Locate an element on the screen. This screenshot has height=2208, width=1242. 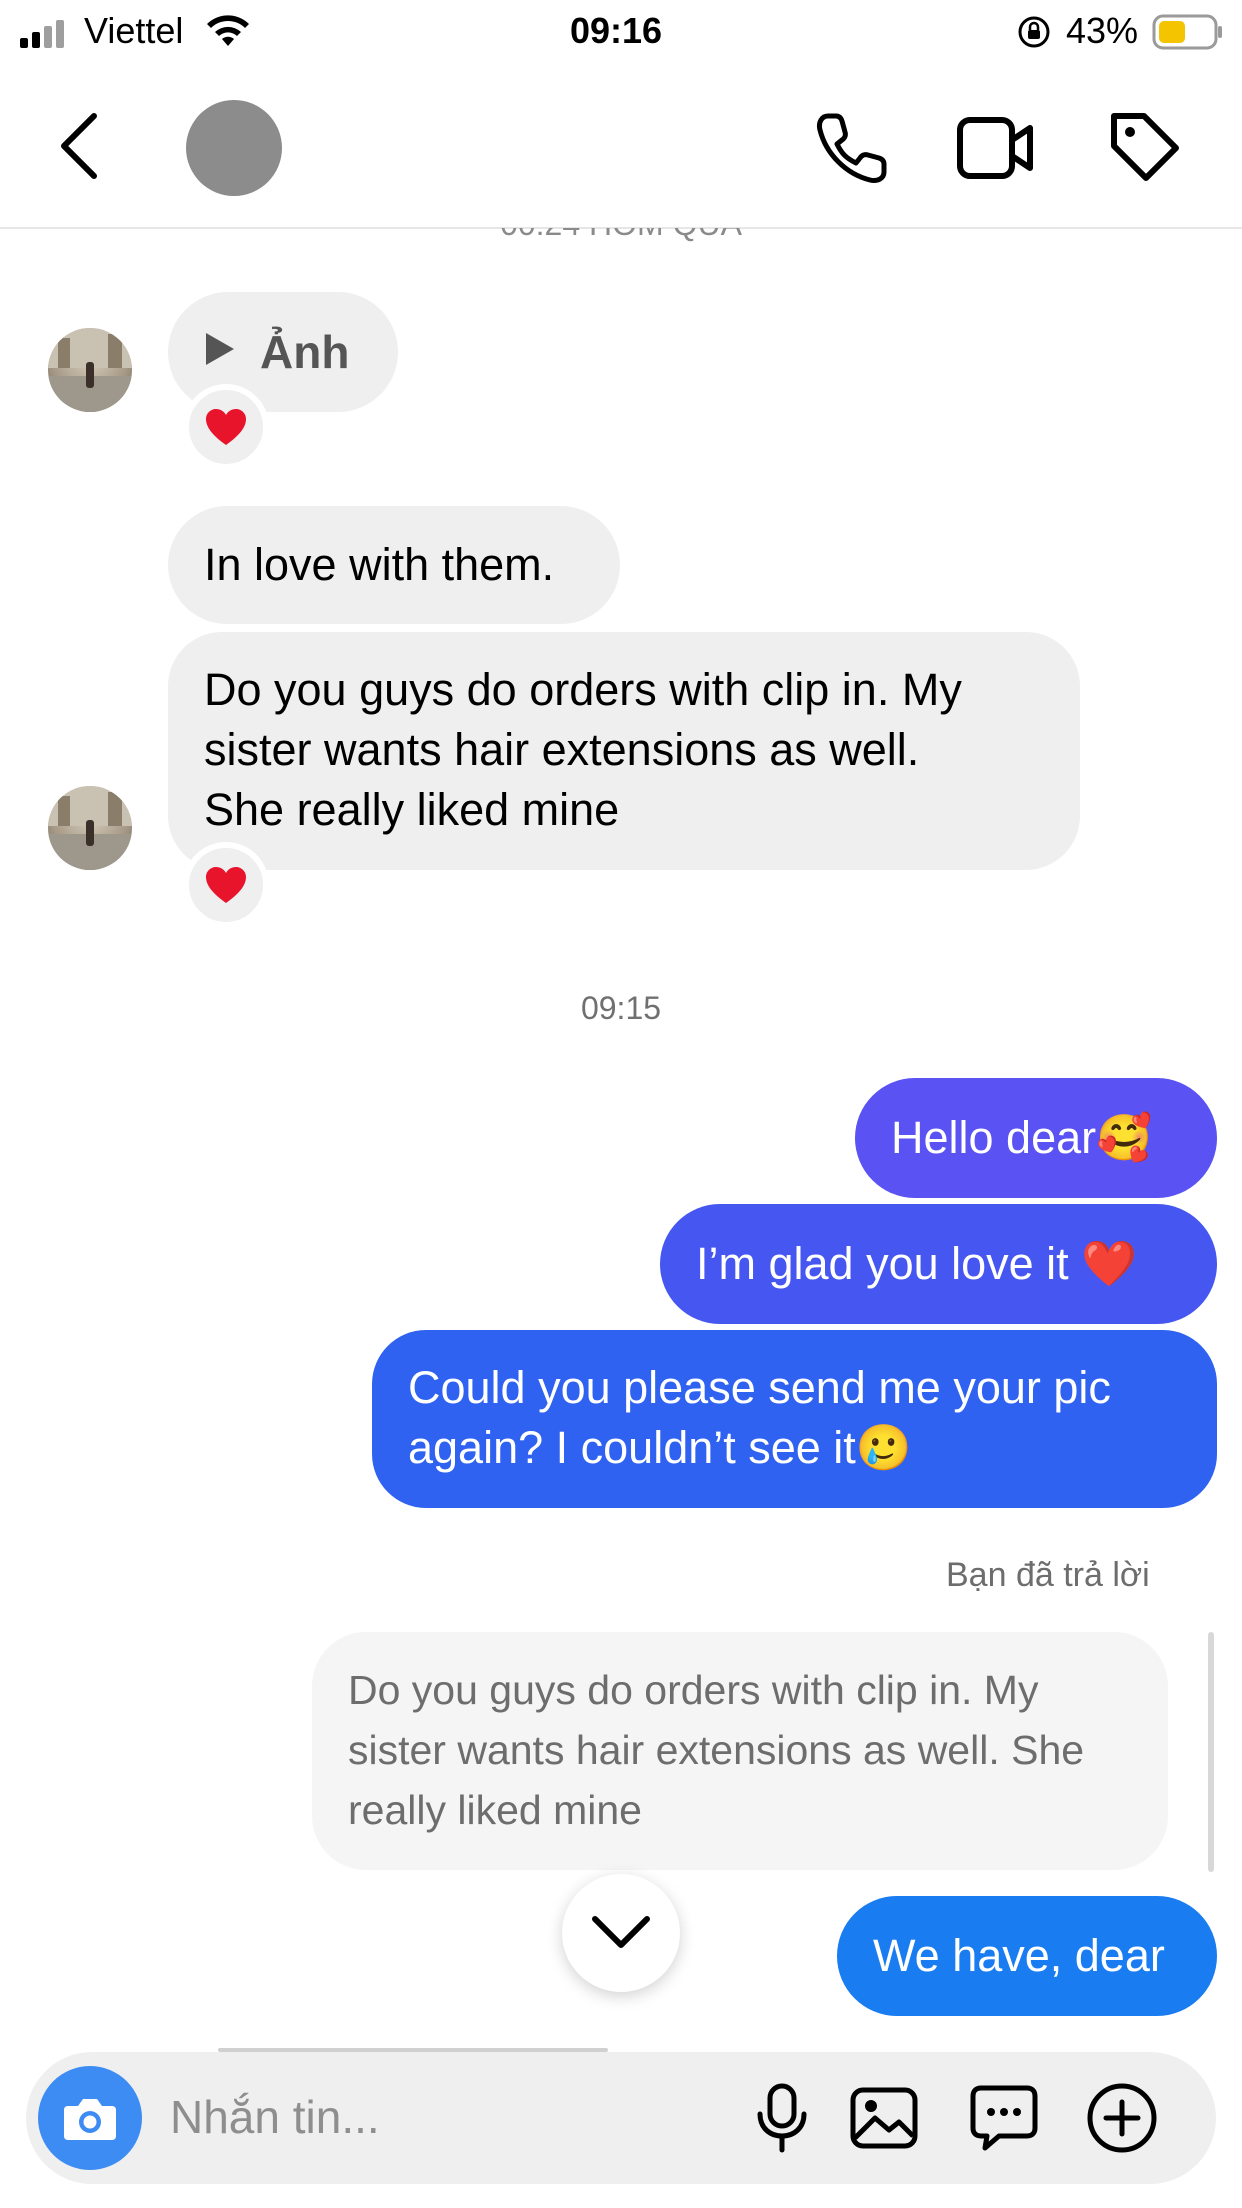
battery-percent: 43% is located at coordinates (1102, 30).